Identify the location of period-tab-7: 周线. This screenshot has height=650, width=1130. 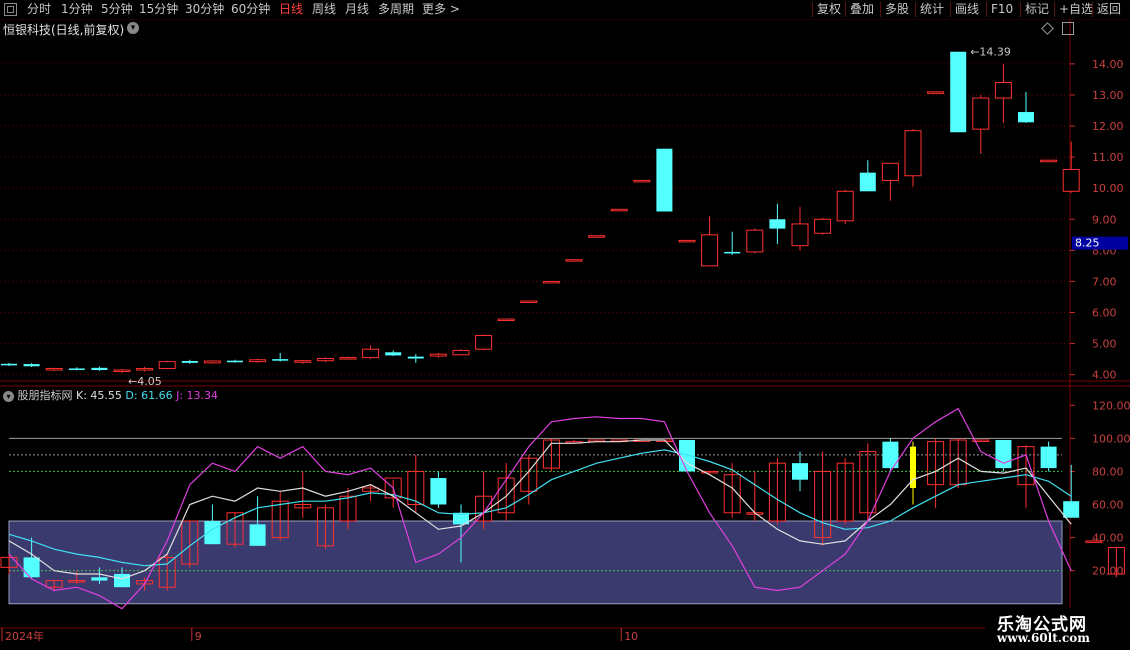
(324, 9).